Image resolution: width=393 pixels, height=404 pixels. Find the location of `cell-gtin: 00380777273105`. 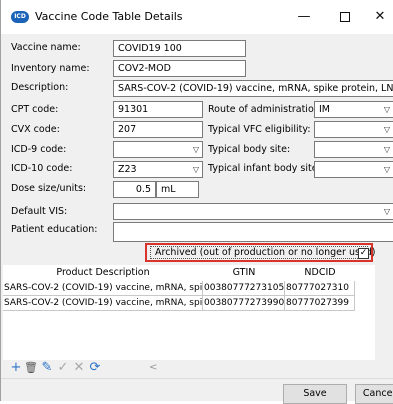

cell-gtin: 00380777273105 is located at coordinates (244, 288).